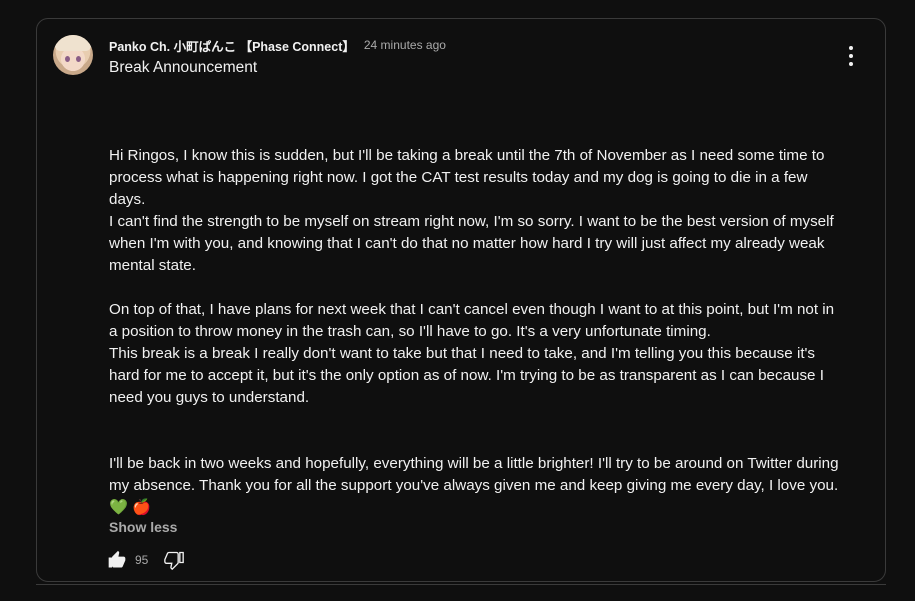 The width and height of the screenshot is (915, 601). What do you see at coordinates (73, 55) in the screenshot?
I see `author-avatar` at bounding box center [73, 55].